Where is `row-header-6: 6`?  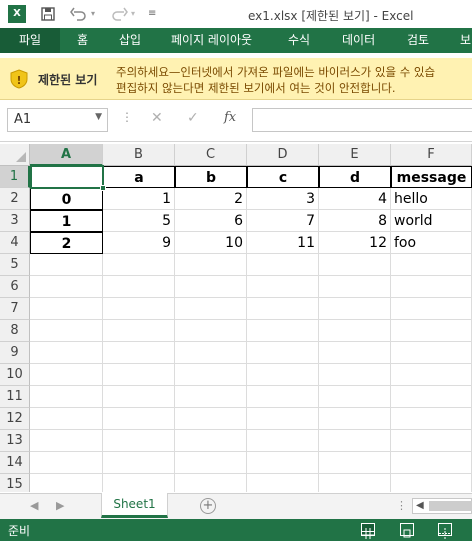
row-header-6: 6 is located at coordinates (15, 287).